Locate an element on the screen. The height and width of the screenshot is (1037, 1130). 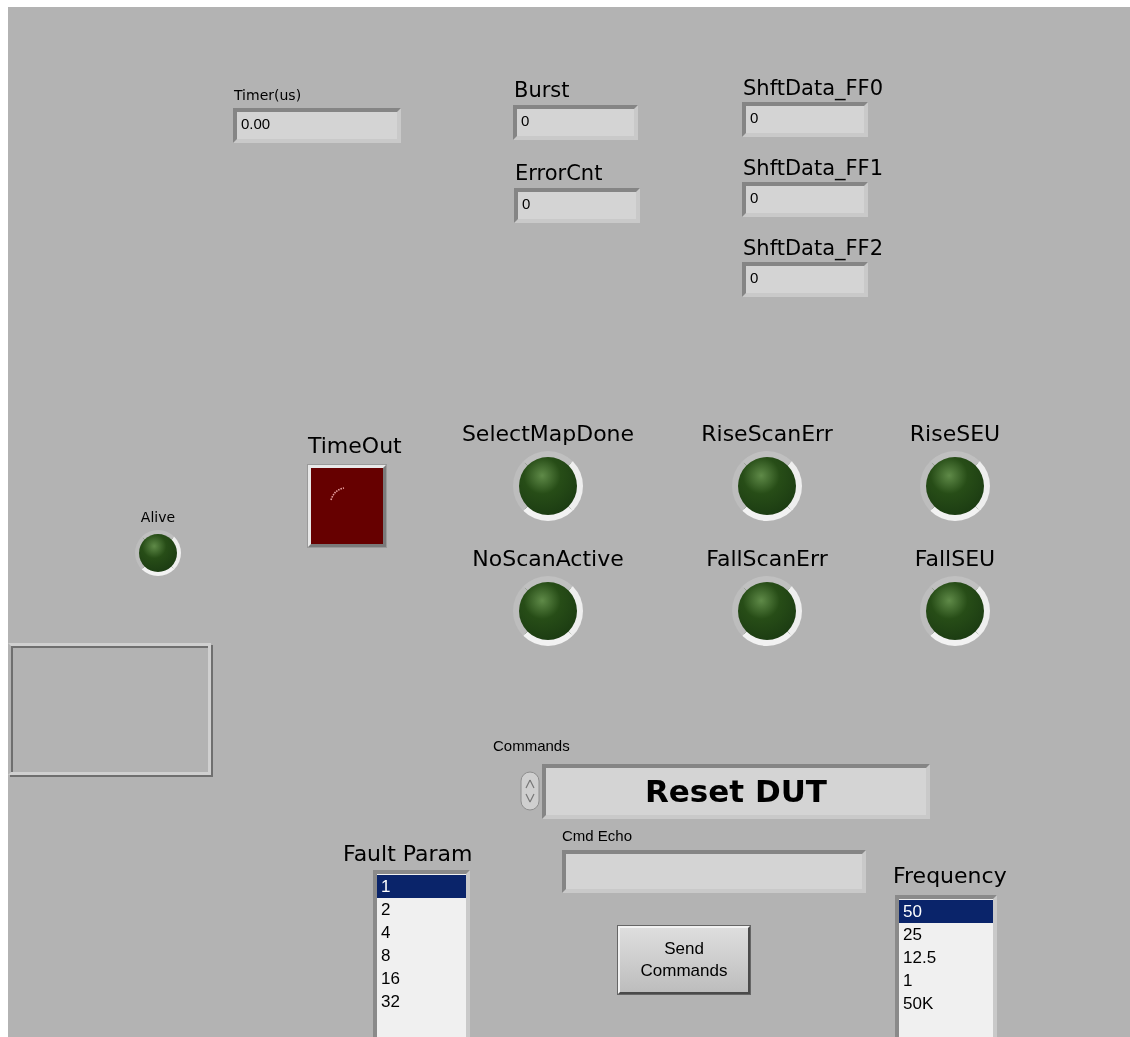
led-label: NoScanActive is located at coordinates (548, 559).